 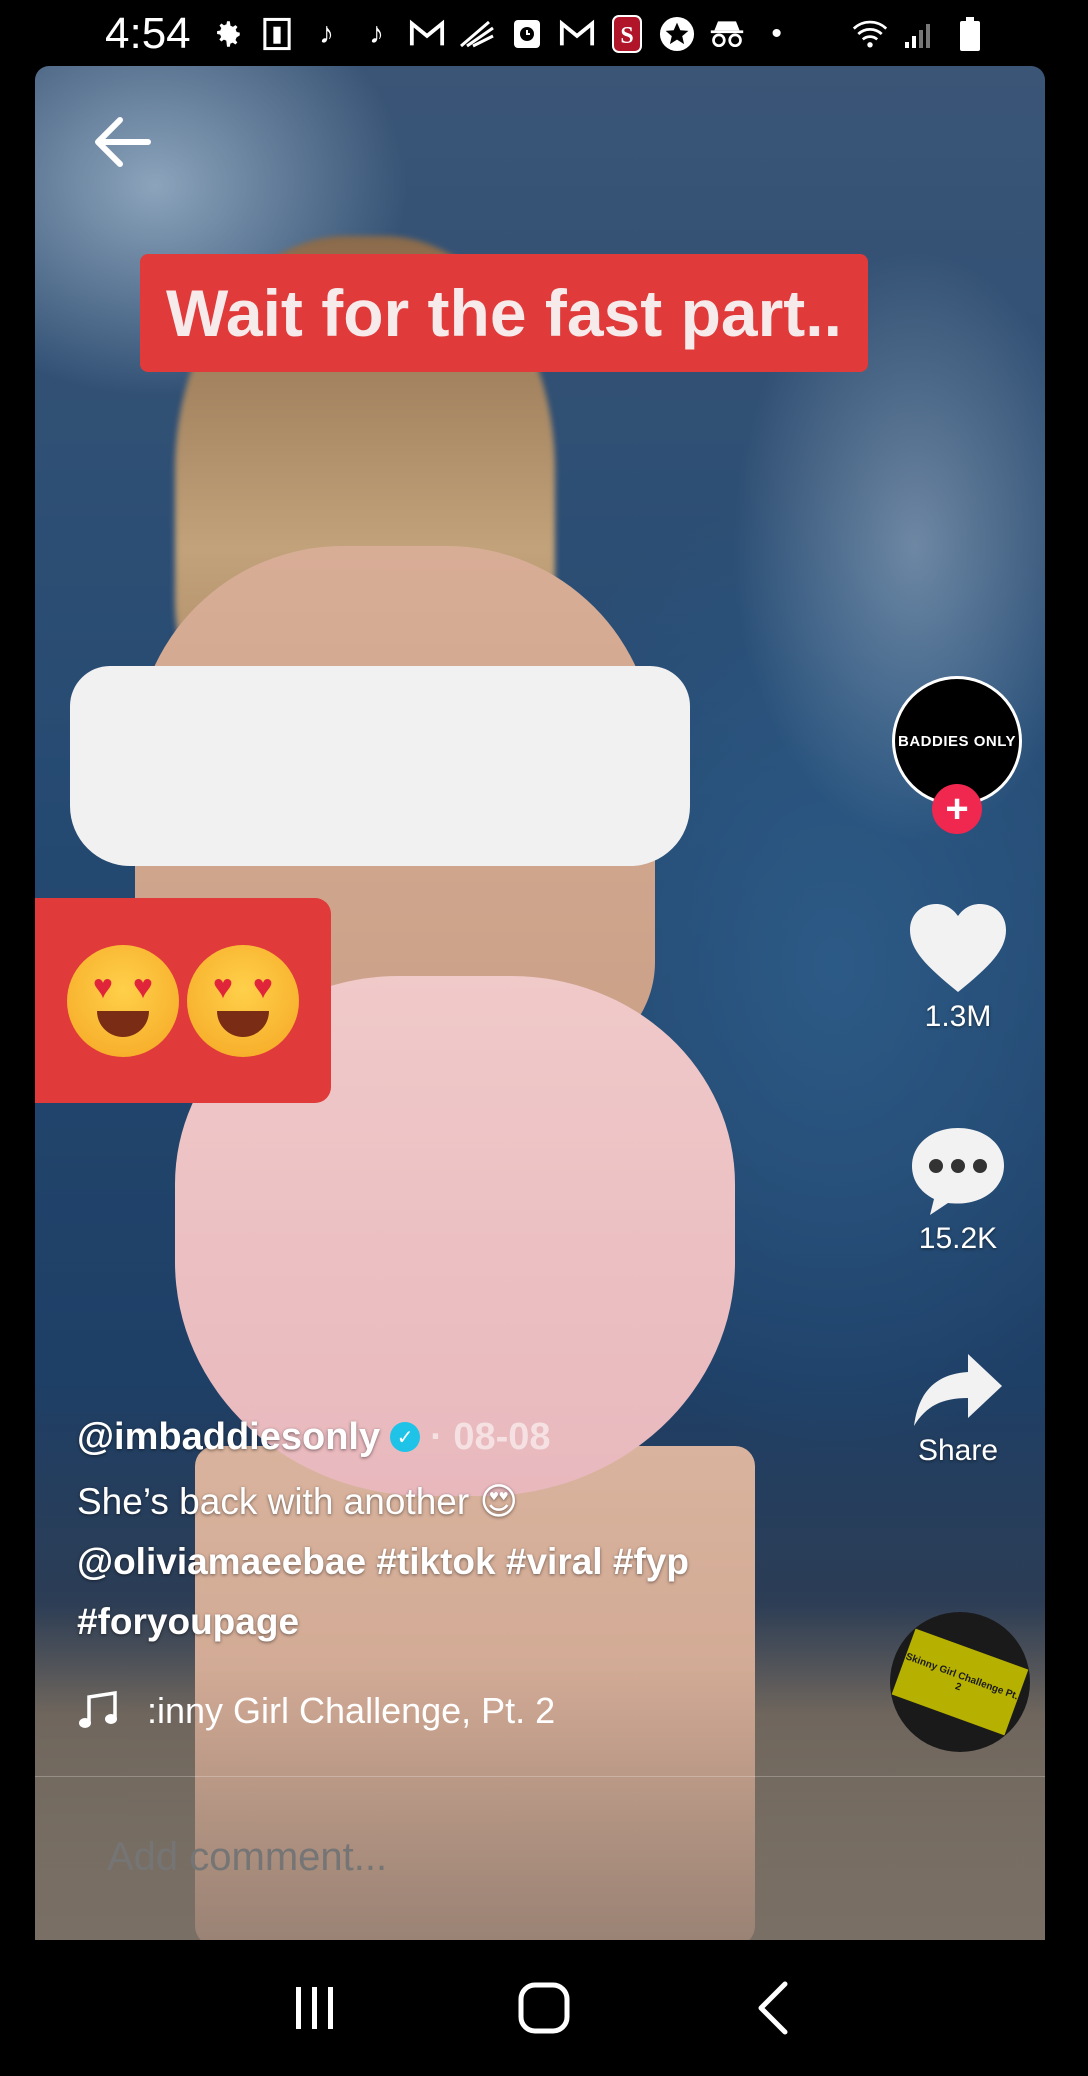 What do you see at coordinates (273, 1501) in the screenshot?
I see `desc-text: She’s back with another` at bounding box center [273, 1501].